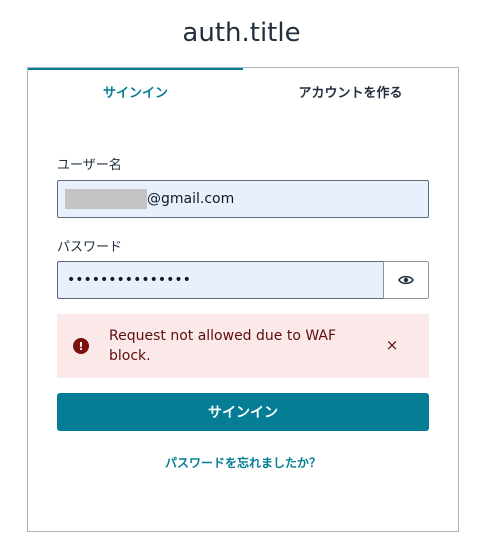 The height and width of the screenshot is (559, 483). I want to click on username-value: @gmail.com, so click(191, 199).